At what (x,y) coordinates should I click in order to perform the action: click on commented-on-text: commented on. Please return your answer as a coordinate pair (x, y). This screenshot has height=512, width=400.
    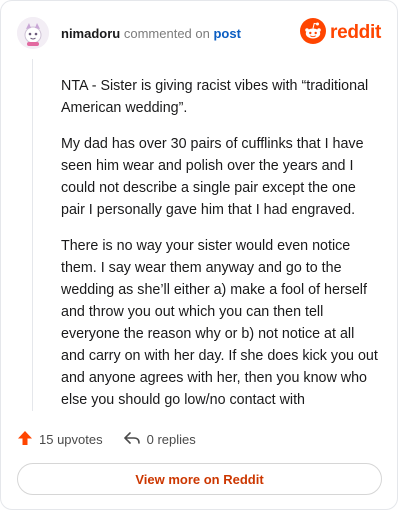
    Looking at the image, I should click on (166, 33).